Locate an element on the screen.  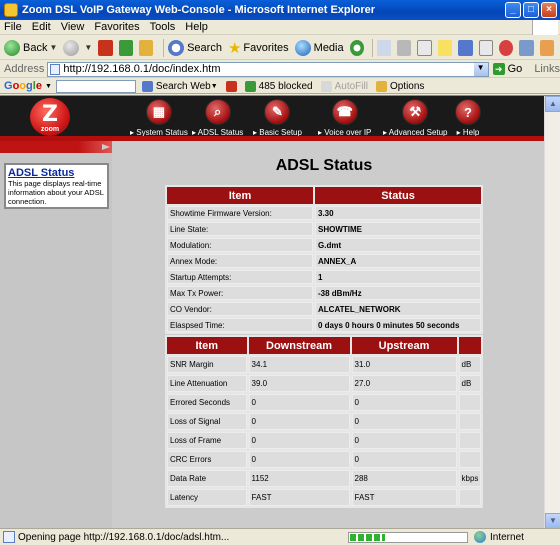
header-arrow-strip is located at coordinates (56, 147).